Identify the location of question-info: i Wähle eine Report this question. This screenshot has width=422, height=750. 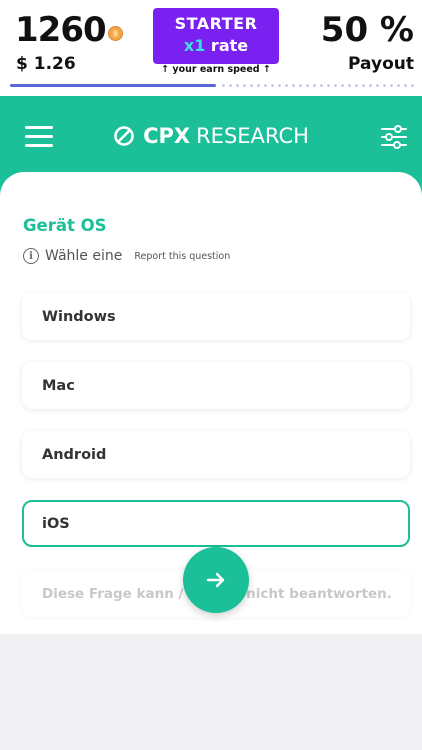
(126, 256).